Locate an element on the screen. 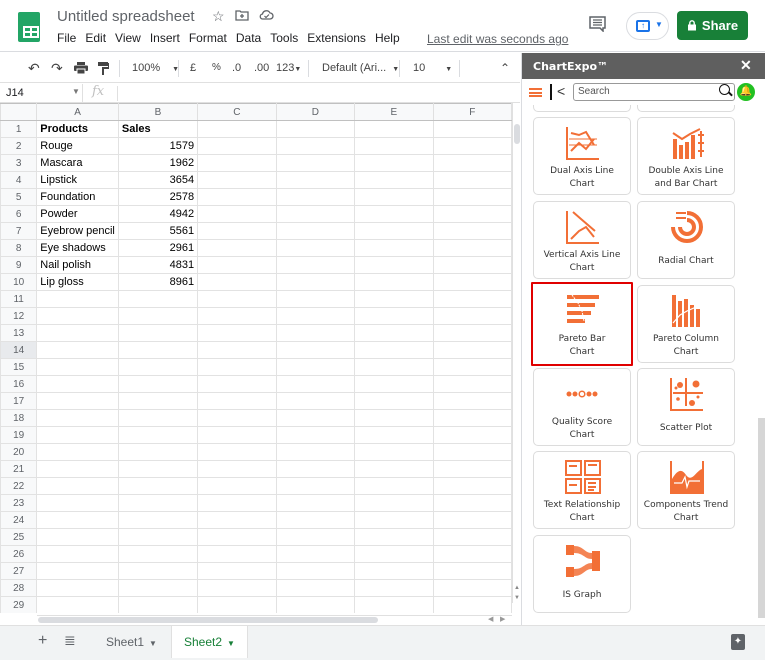 The width and height of the screenshot is (765, 667). row-header: 23 is located at coordinates (19, 503).